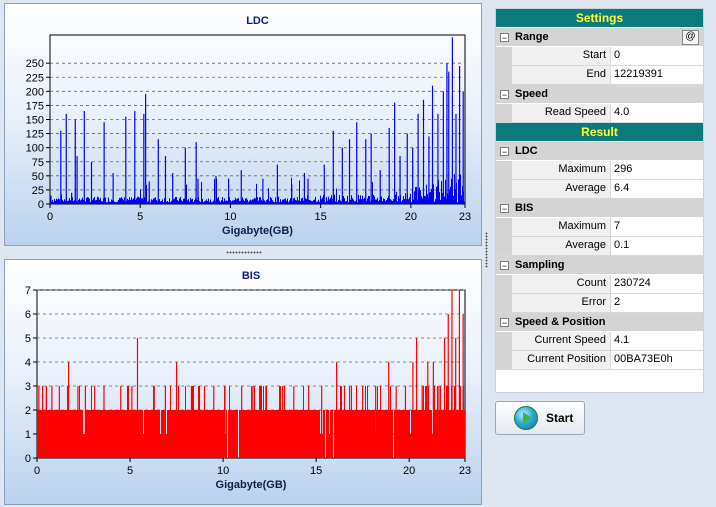  Describe the element at coordinates (599, 37) in the screenshot. I see `category-range: − Range @` at that location.